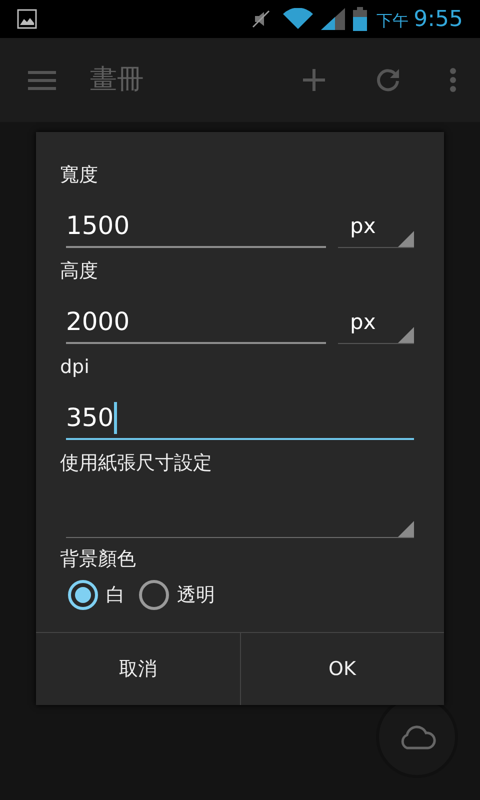  Describe the element at coordinates (332, 19) in the screenshot. I see `signal-icon` at that location.